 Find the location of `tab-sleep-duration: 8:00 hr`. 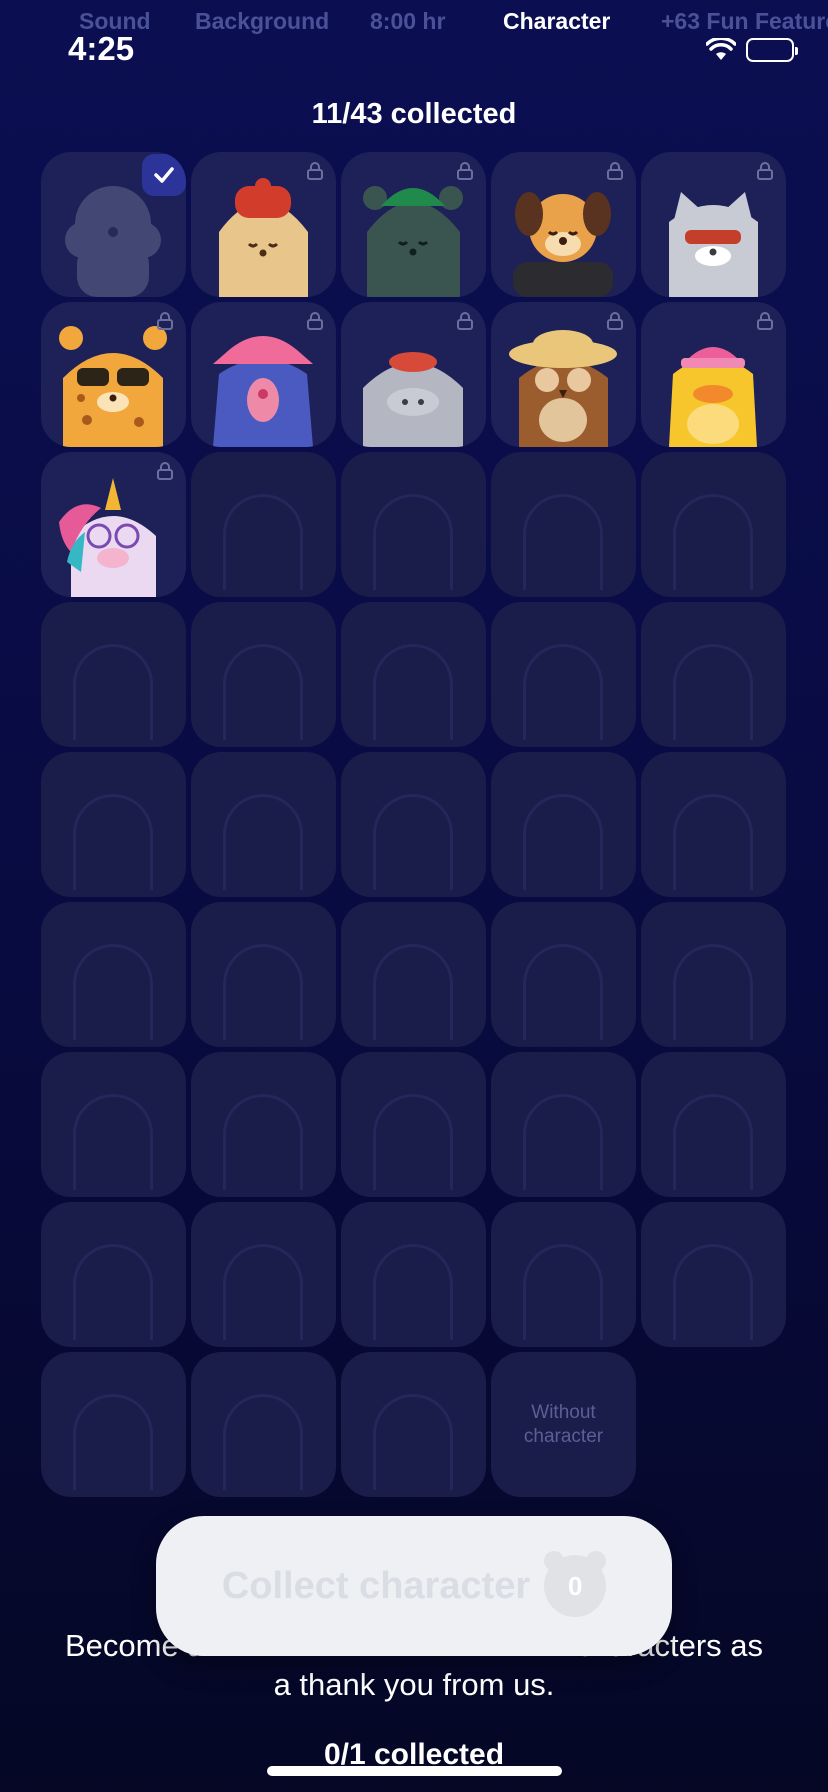

tab-sleep-duration: 8:00 hr is located at coordinates (407, 21).